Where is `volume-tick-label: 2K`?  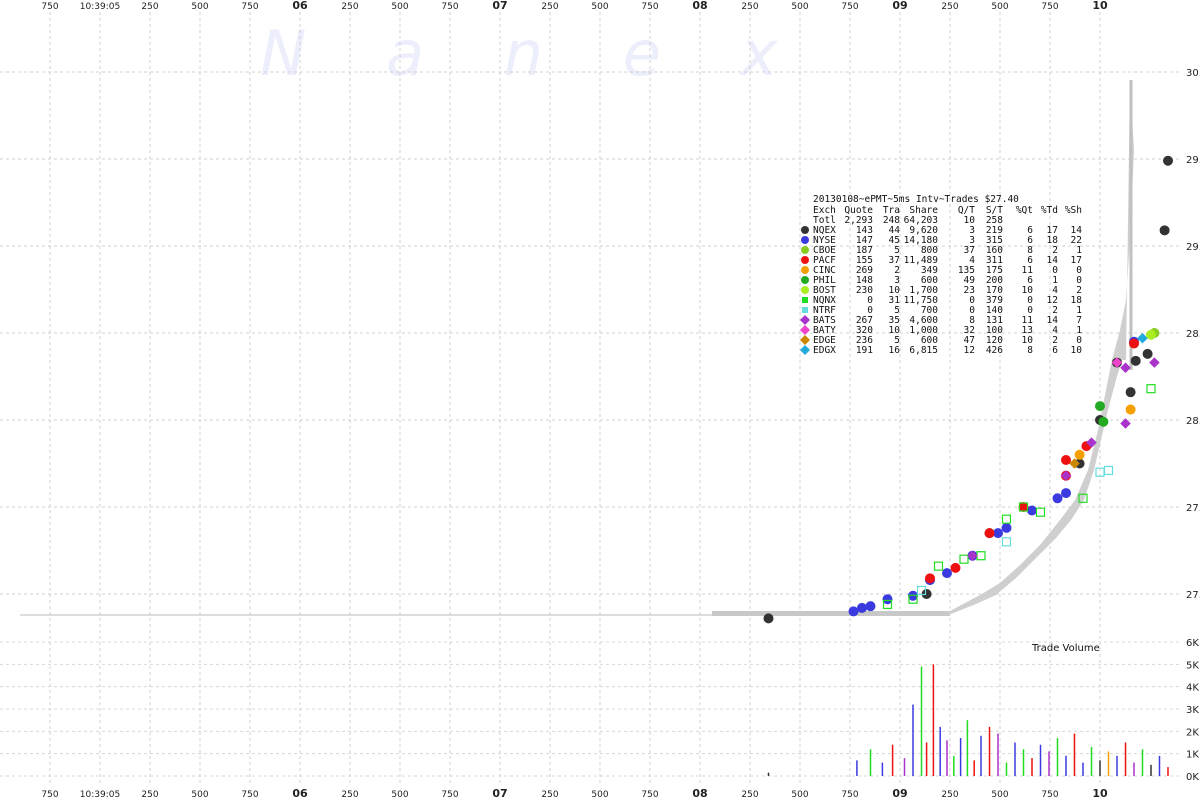 volume-tick-label: 2K is located at coordinates (1192, 732).